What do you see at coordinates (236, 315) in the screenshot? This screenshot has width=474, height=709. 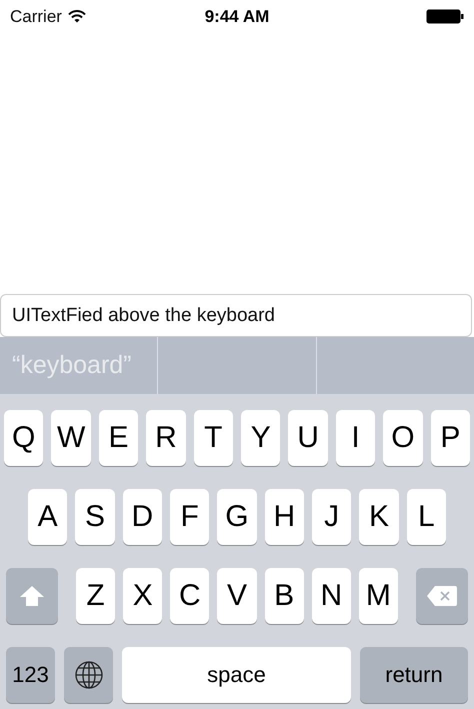 I see `text-field: UITextFied above the keyboard` at bounding box center [236, 315].